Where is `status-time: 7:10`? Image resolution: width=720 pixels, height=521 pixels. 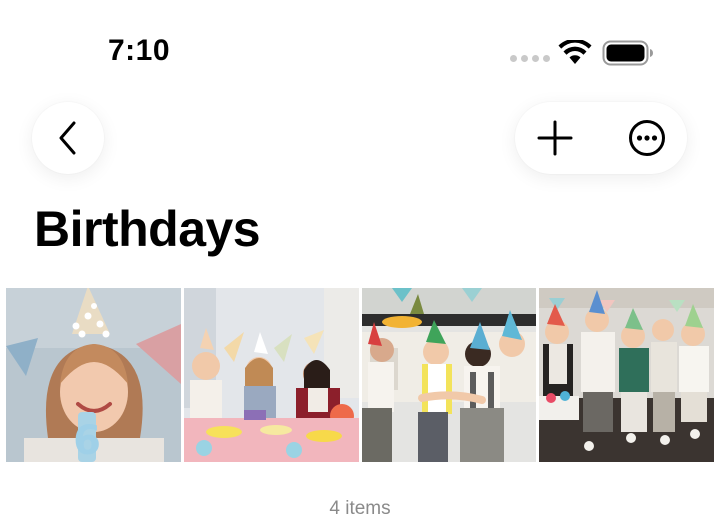 status-time: 7:10 is located at coordinates (139, 50).